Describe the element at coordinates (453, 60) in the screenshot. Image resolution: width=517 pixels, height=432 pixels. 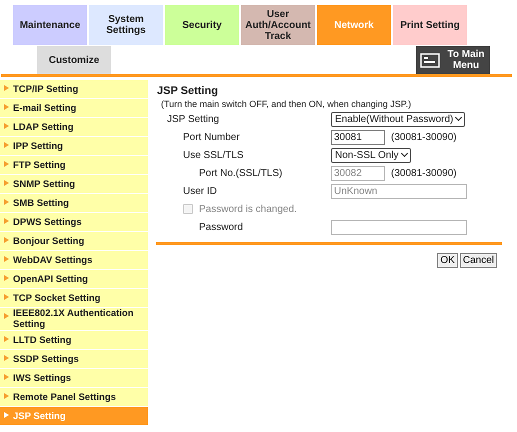
I see `main-menu-button: To Main Menu` at that location.